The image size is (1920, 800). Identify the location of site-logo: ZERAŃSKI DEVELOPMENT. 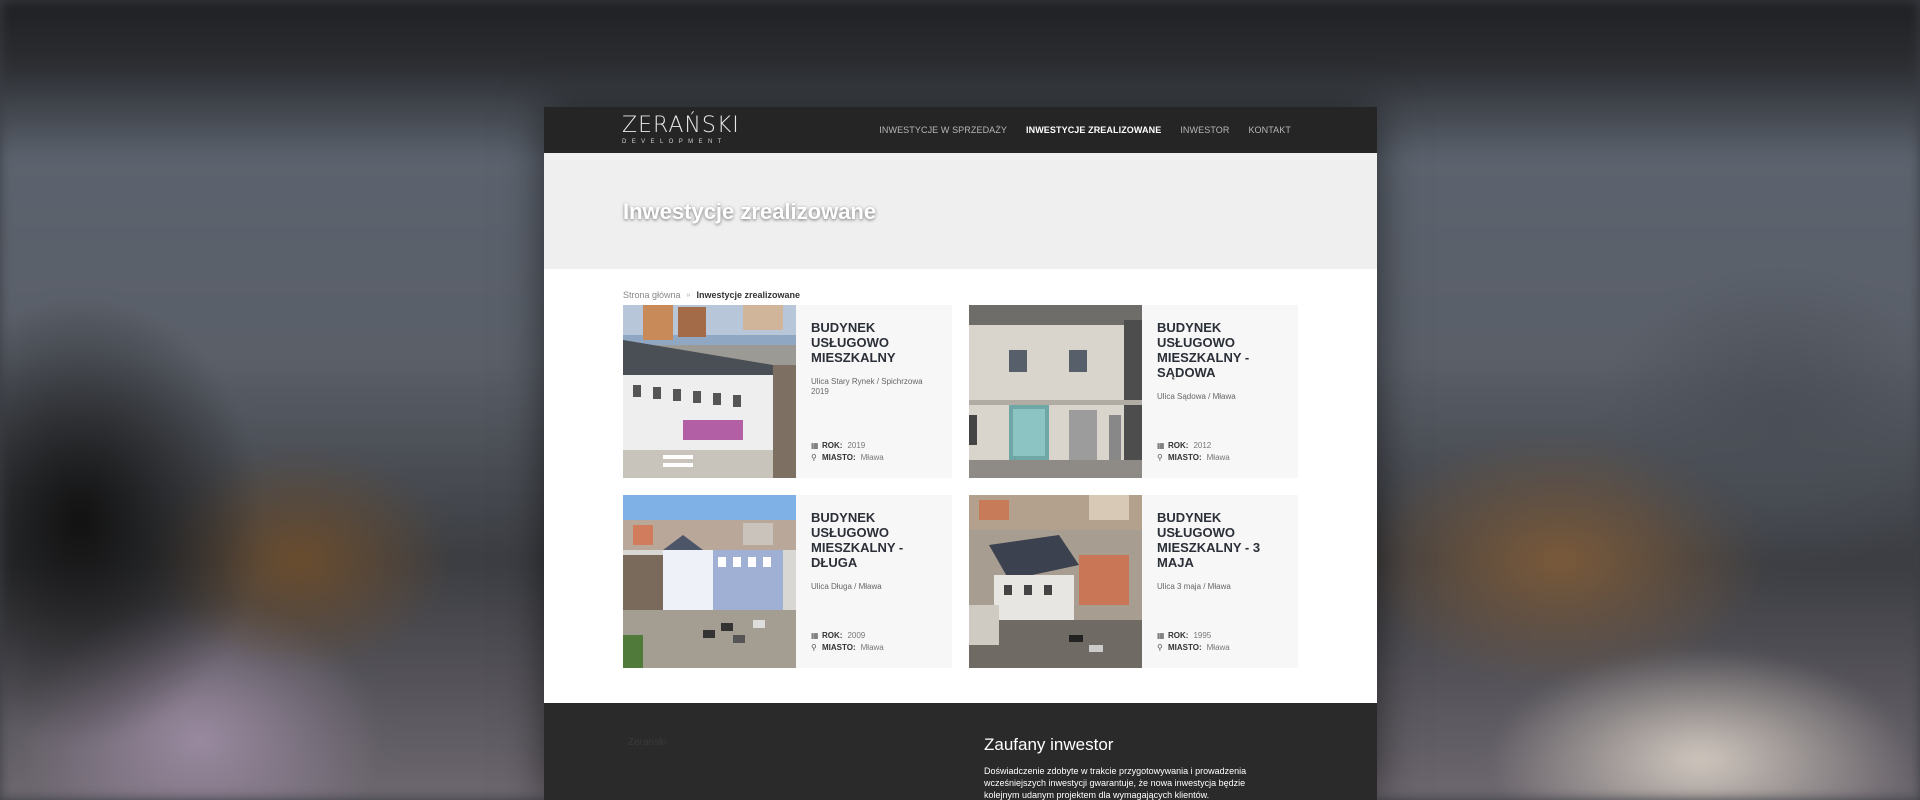
(681, 129).